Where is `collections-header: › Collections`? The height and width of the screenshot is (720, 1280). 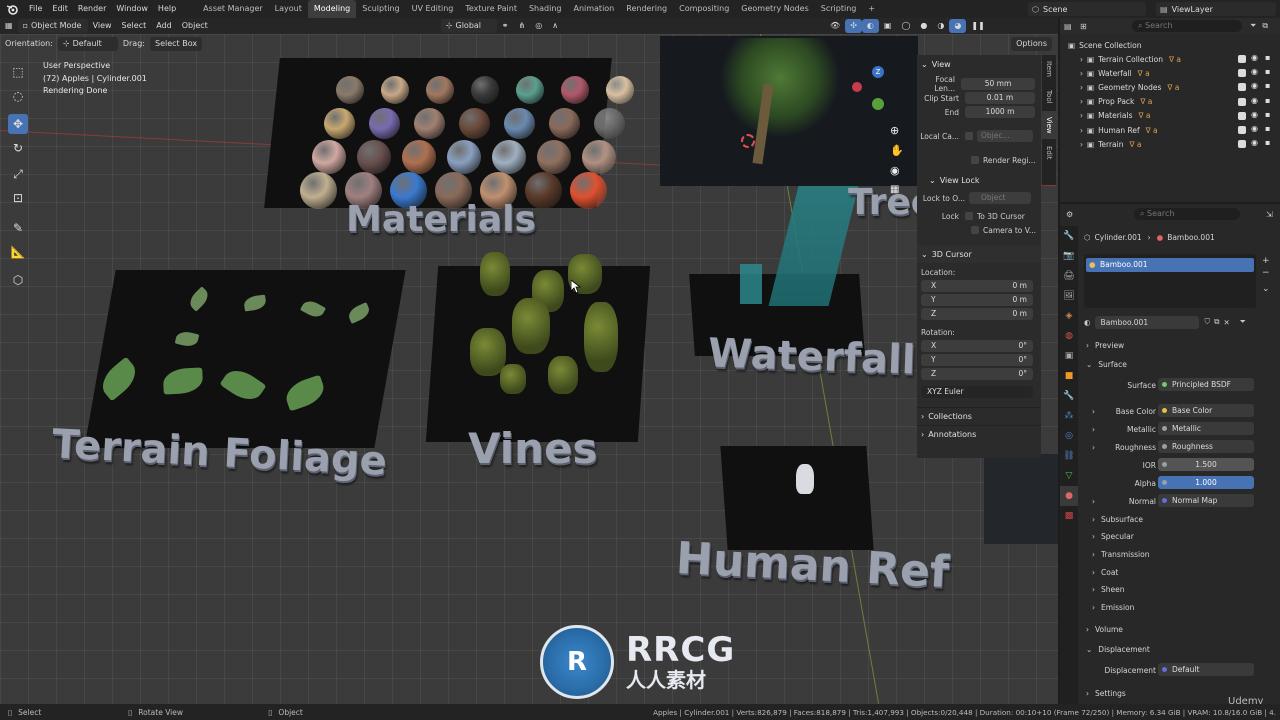 collections-header: › Collections is located at coordinates (979, 416).